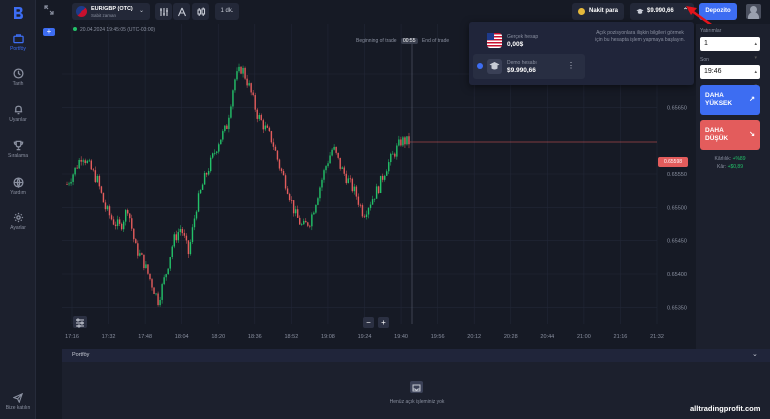 This screenshot has height=419, width=770. What do you see at coordinates (328, 337) in the screenshot?
I see `x-tick-label: 19:08` at bounding box center [328, 337].